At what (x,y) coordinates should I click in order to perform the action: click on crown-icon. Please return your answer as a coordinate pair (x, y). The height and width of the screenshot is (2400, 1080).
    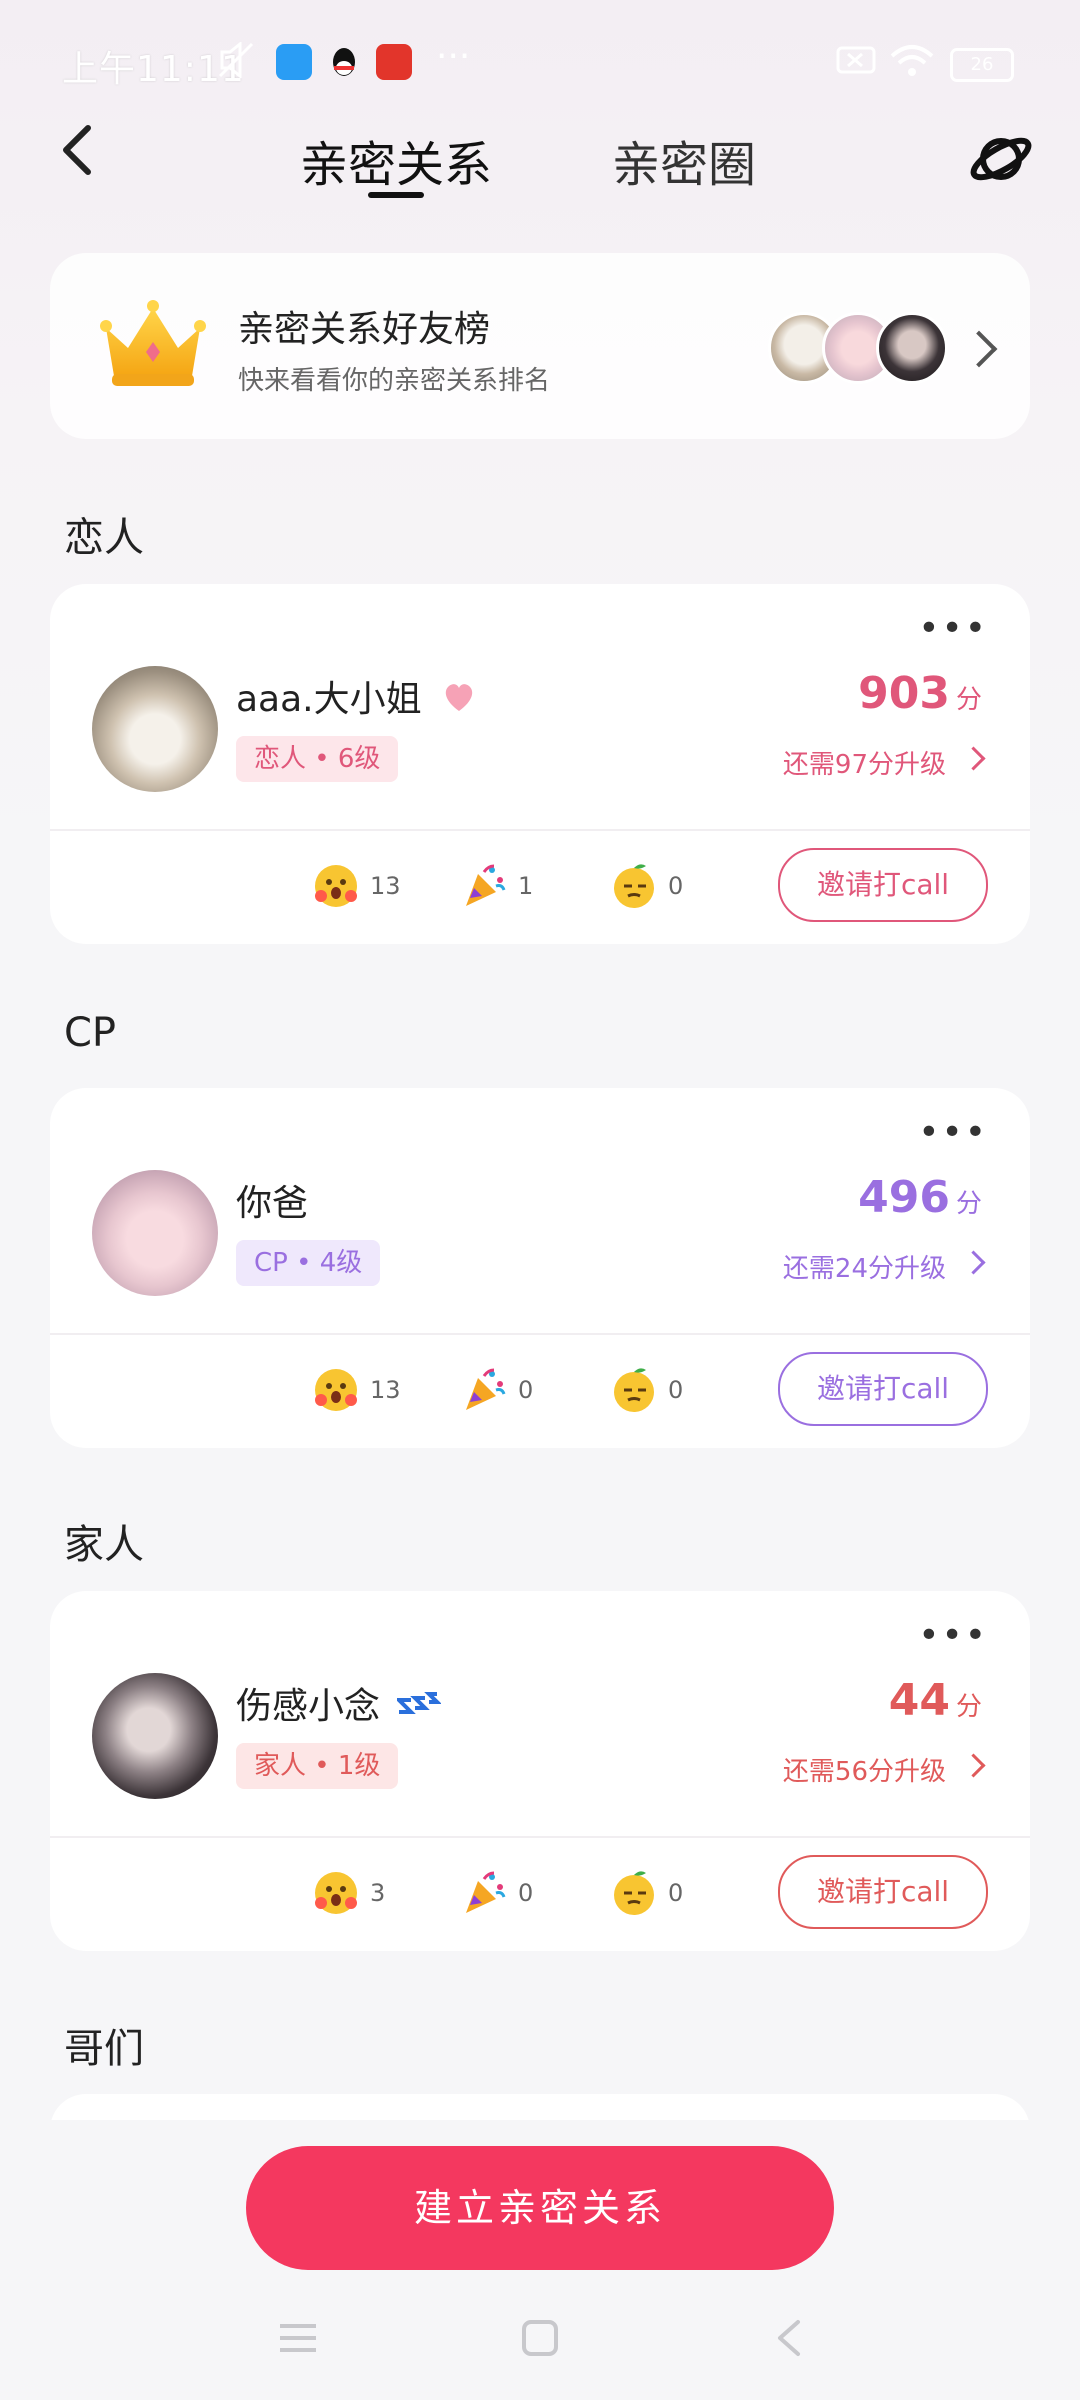
    Looking at the image, I should click on (153, 344).